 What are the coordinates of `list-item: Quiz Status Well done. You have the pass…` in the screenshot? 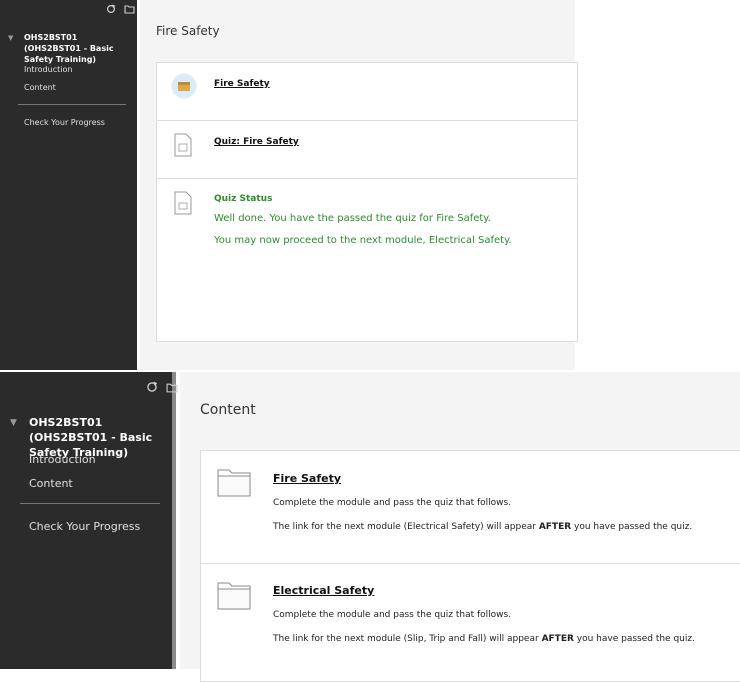 It's located at (367, 259).